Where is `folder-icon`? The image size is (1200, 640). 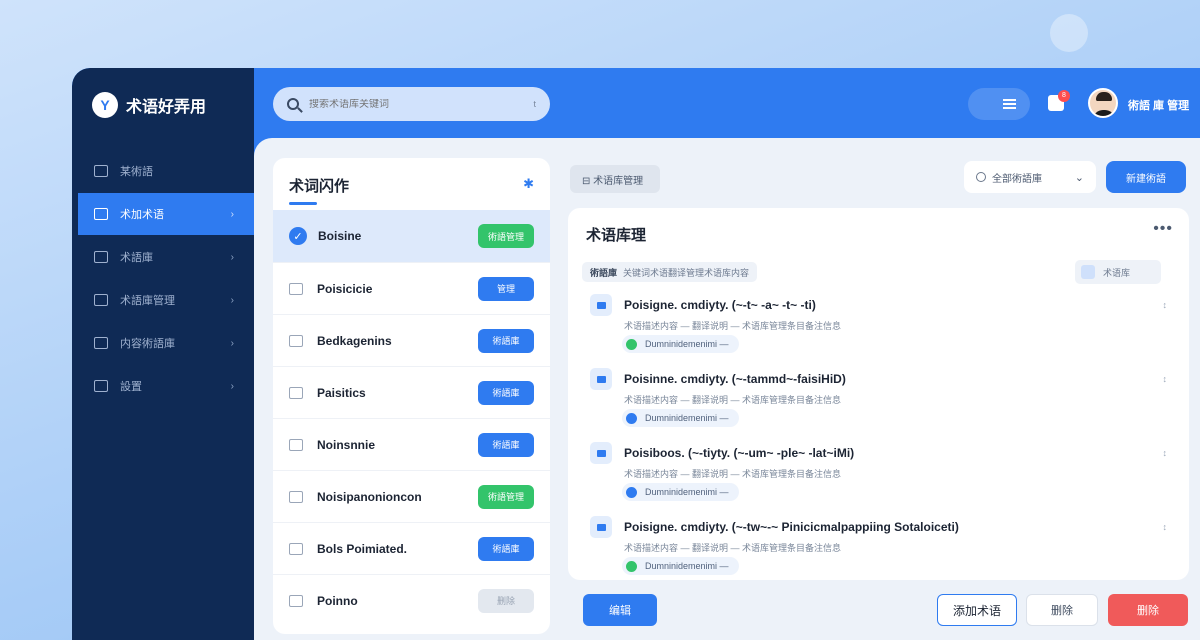 folder-icon is located at coordinates (101, 300).